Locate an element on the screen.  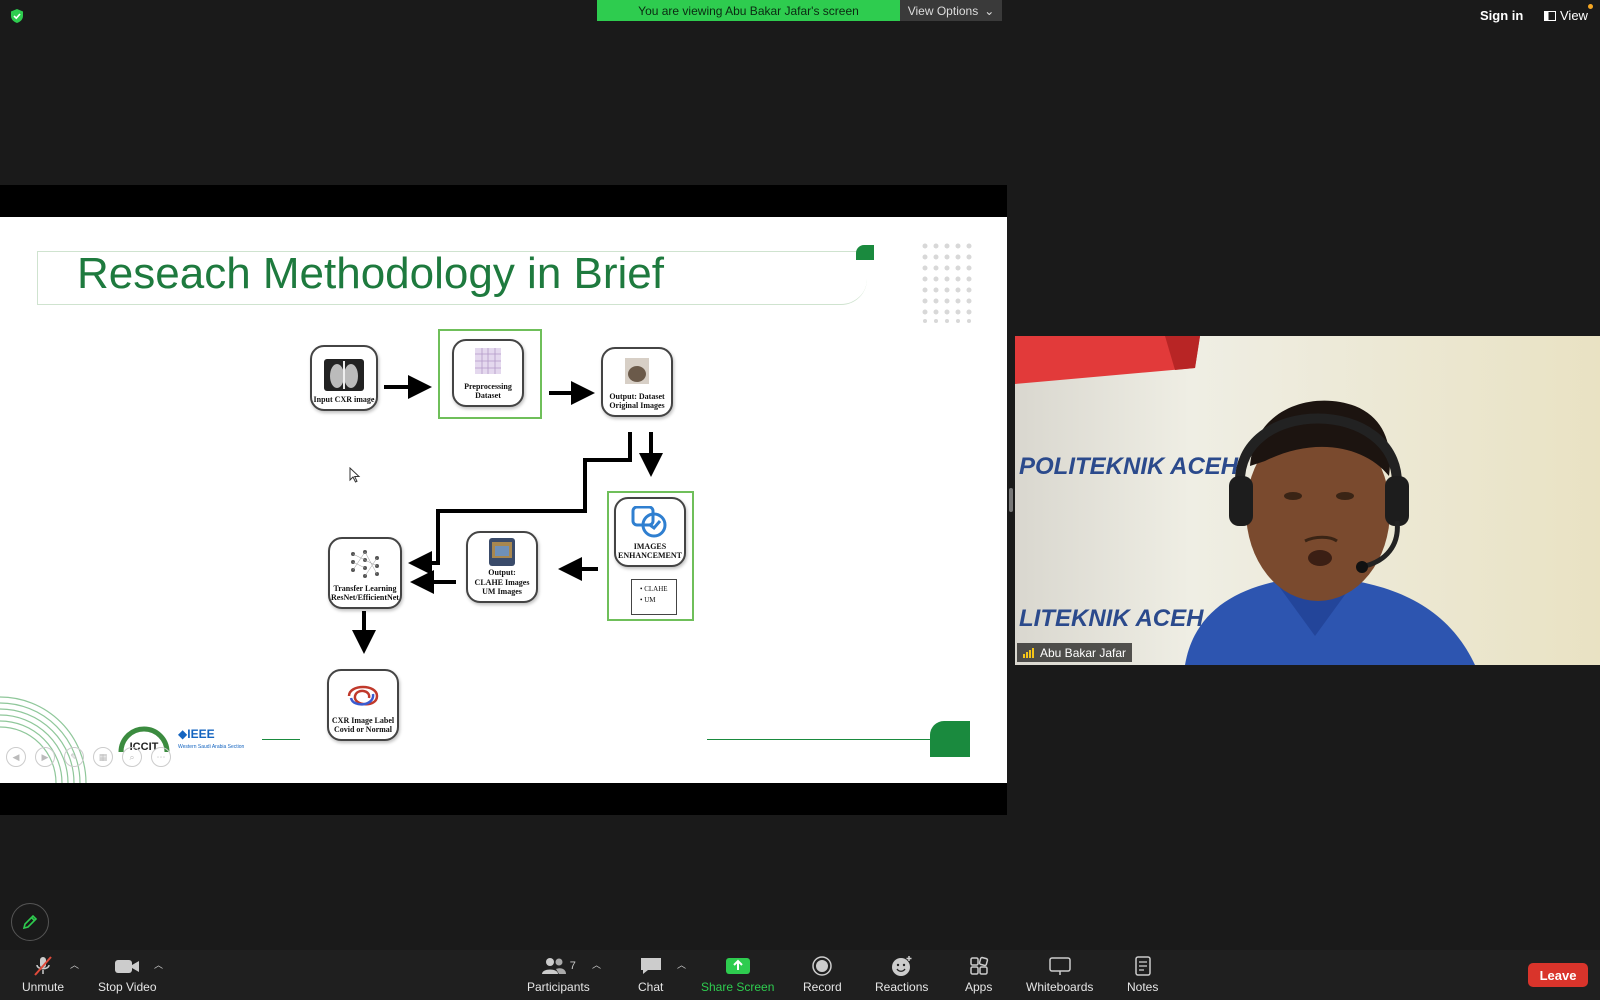
annotate-button is located at coordinates (30, 922).